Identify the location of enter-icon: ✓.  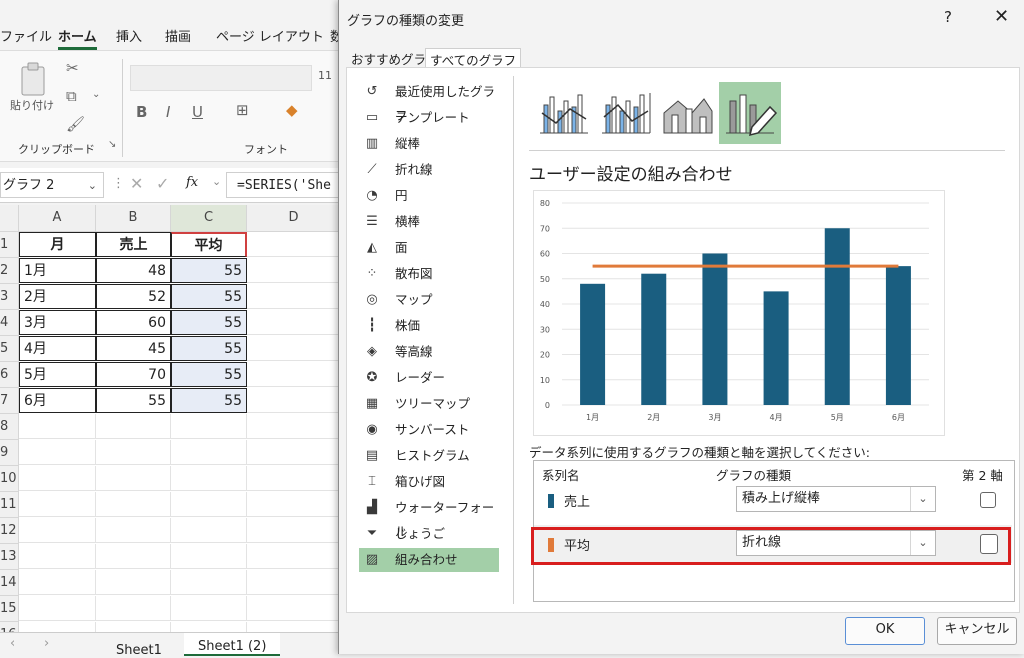
(162, 183).